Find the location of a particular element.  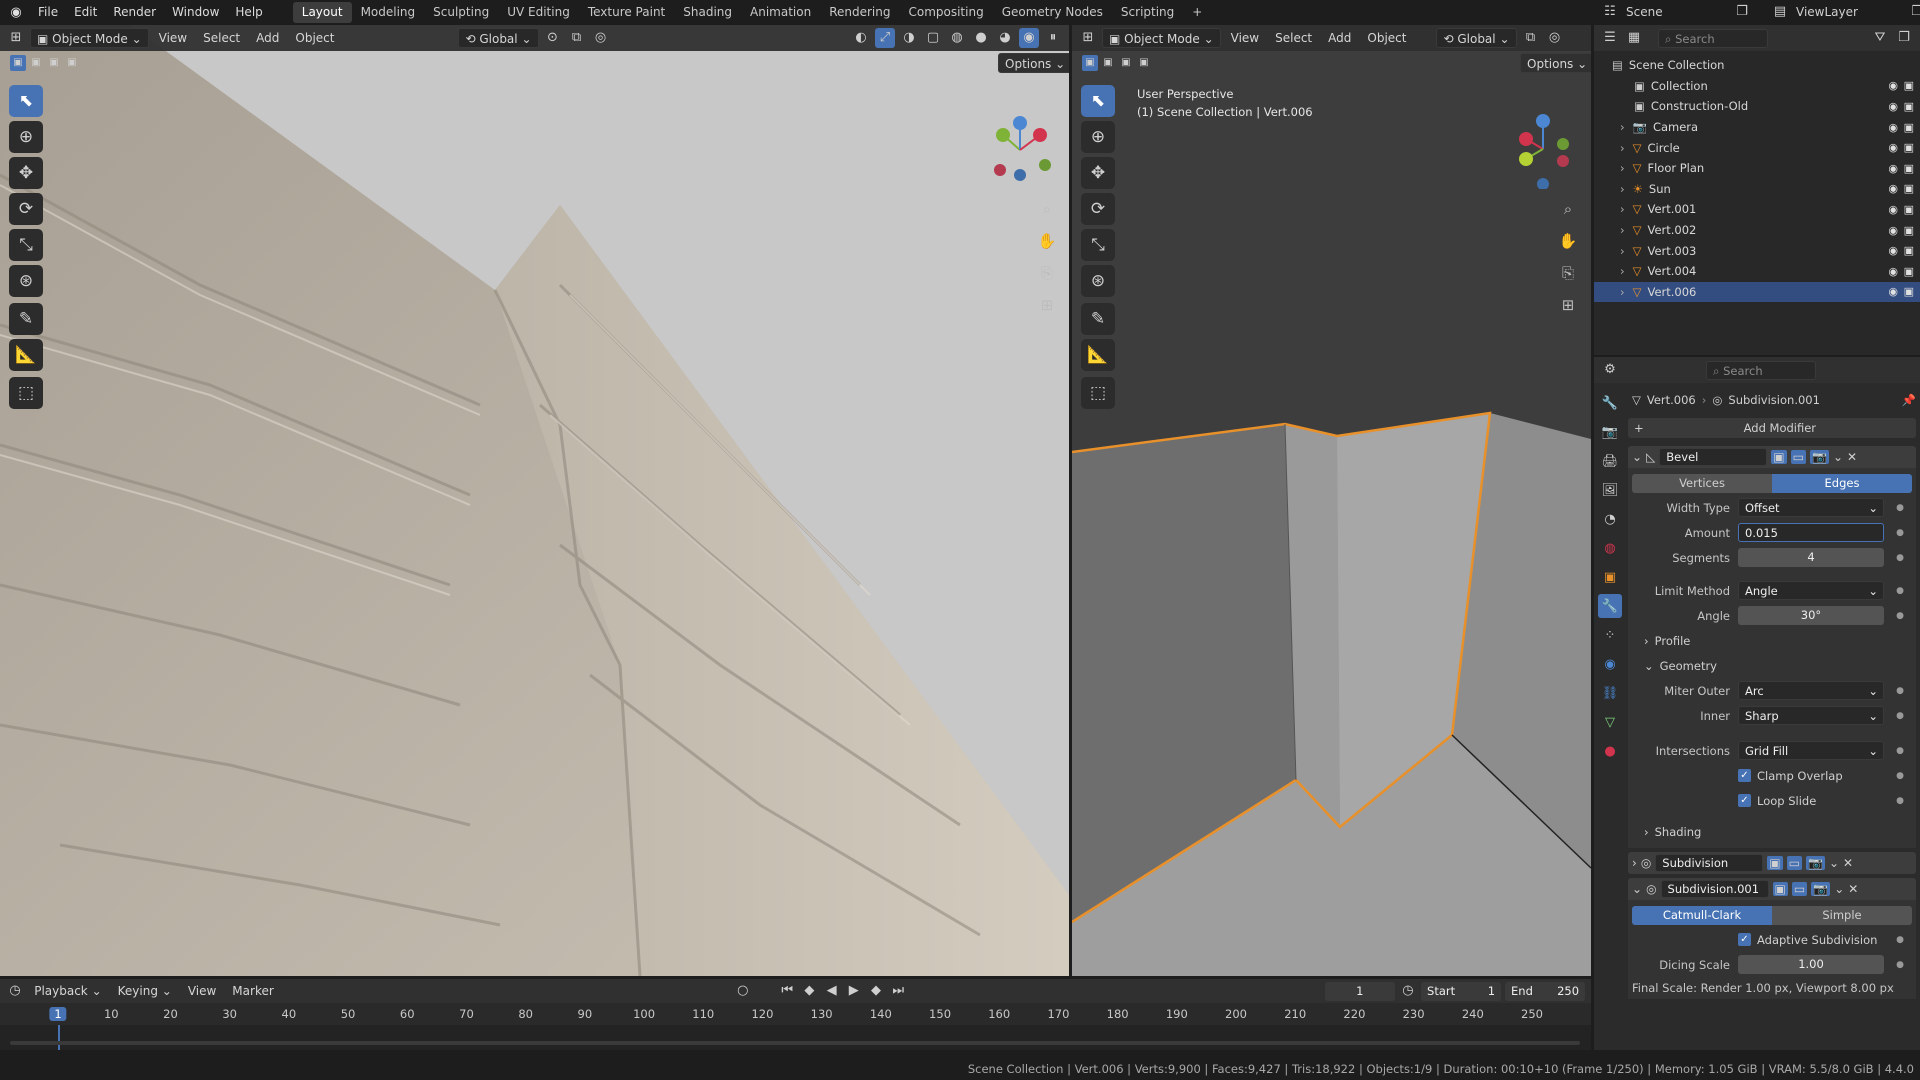

annotate-tool-icon-right: ✎ is located at coordinates (1098, 319).